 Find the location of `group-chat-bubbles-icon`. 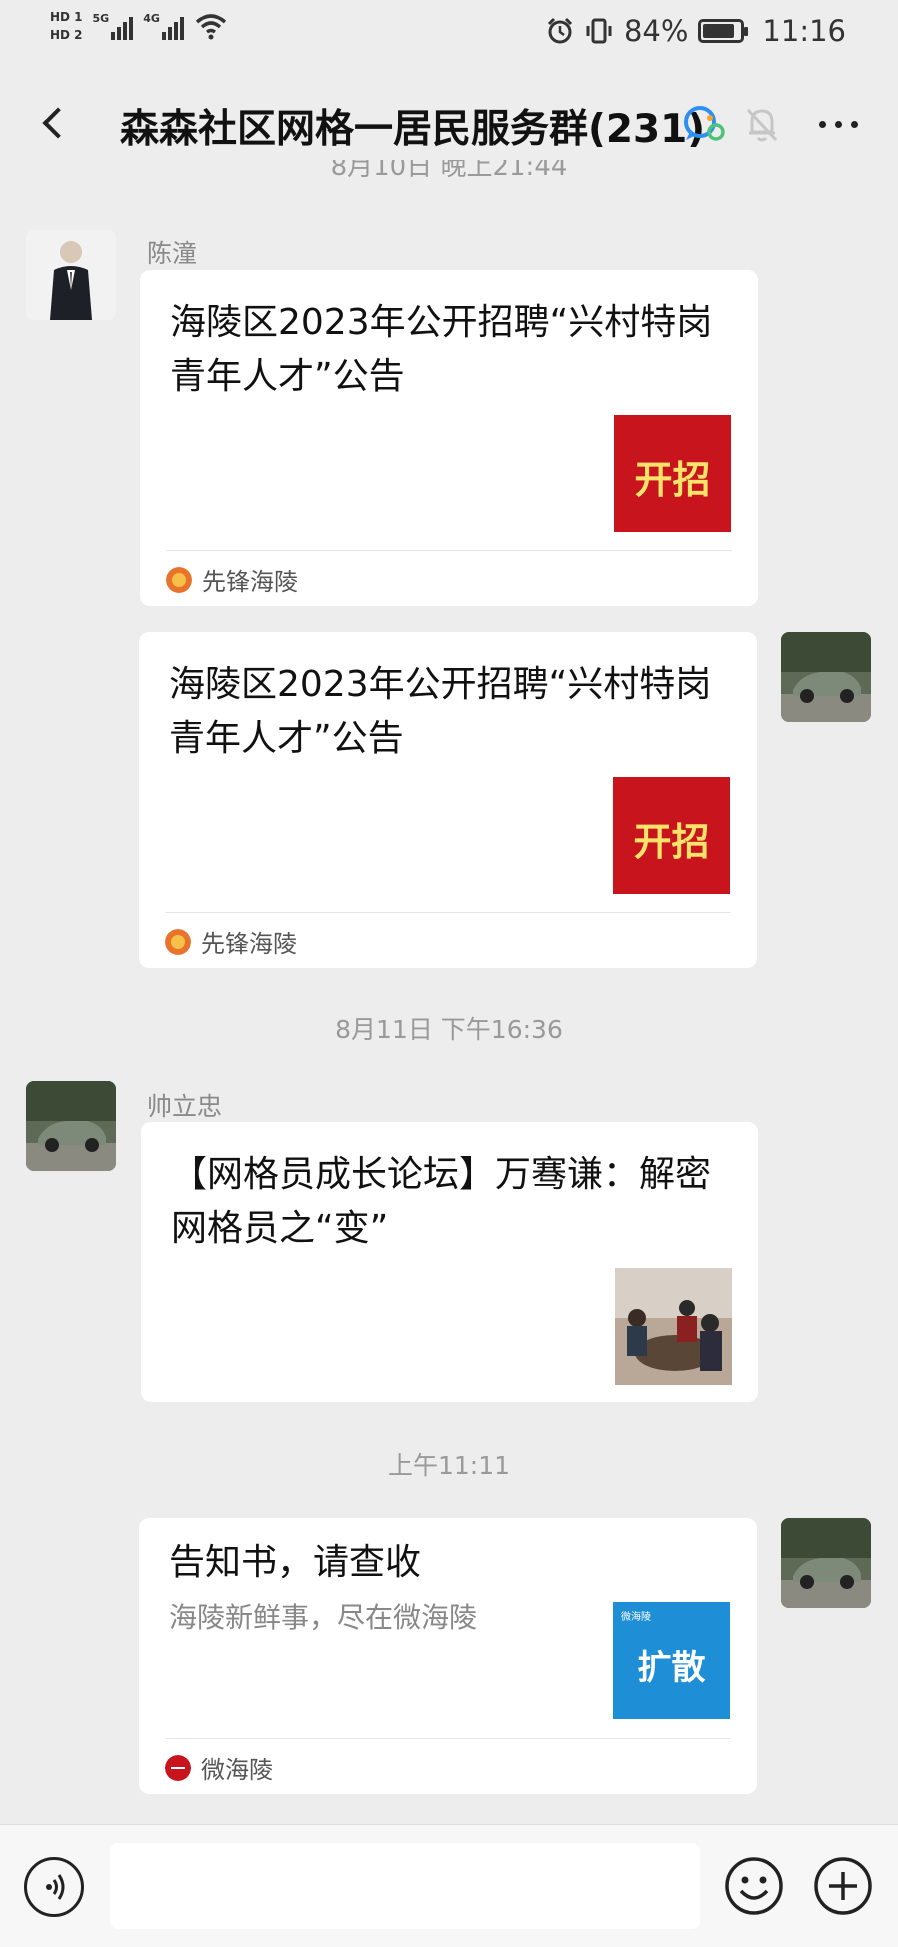

group-chat-bubbles-icon is located at coordinates (705, 124).